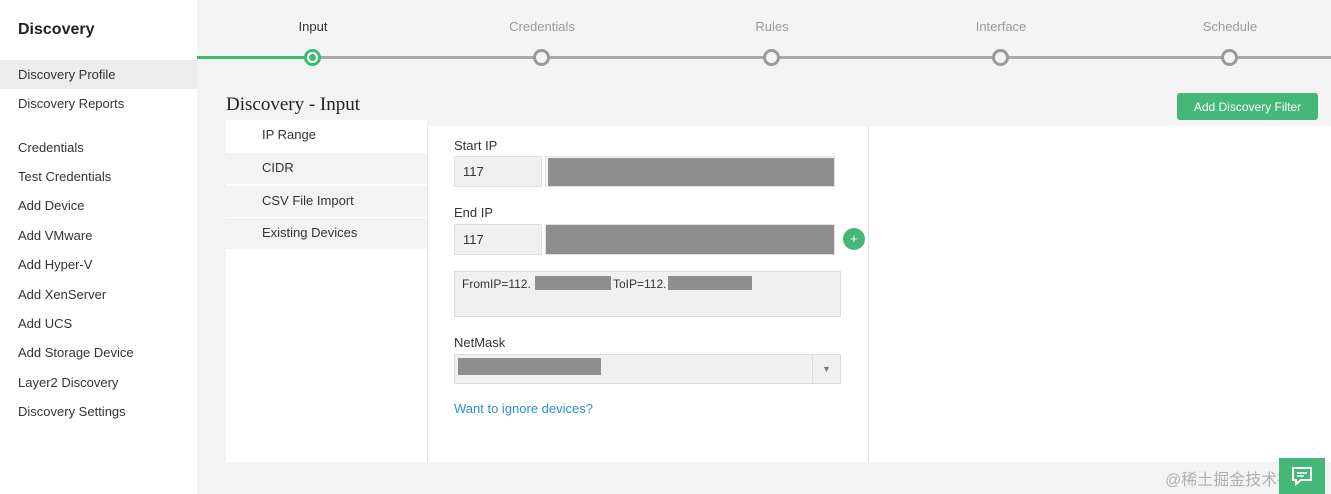  What do you see at coordinates (523, 408) in the screenshot?
I see `ignore-devices-link: Want to ignore devices?` at bounding box center [523, 408].